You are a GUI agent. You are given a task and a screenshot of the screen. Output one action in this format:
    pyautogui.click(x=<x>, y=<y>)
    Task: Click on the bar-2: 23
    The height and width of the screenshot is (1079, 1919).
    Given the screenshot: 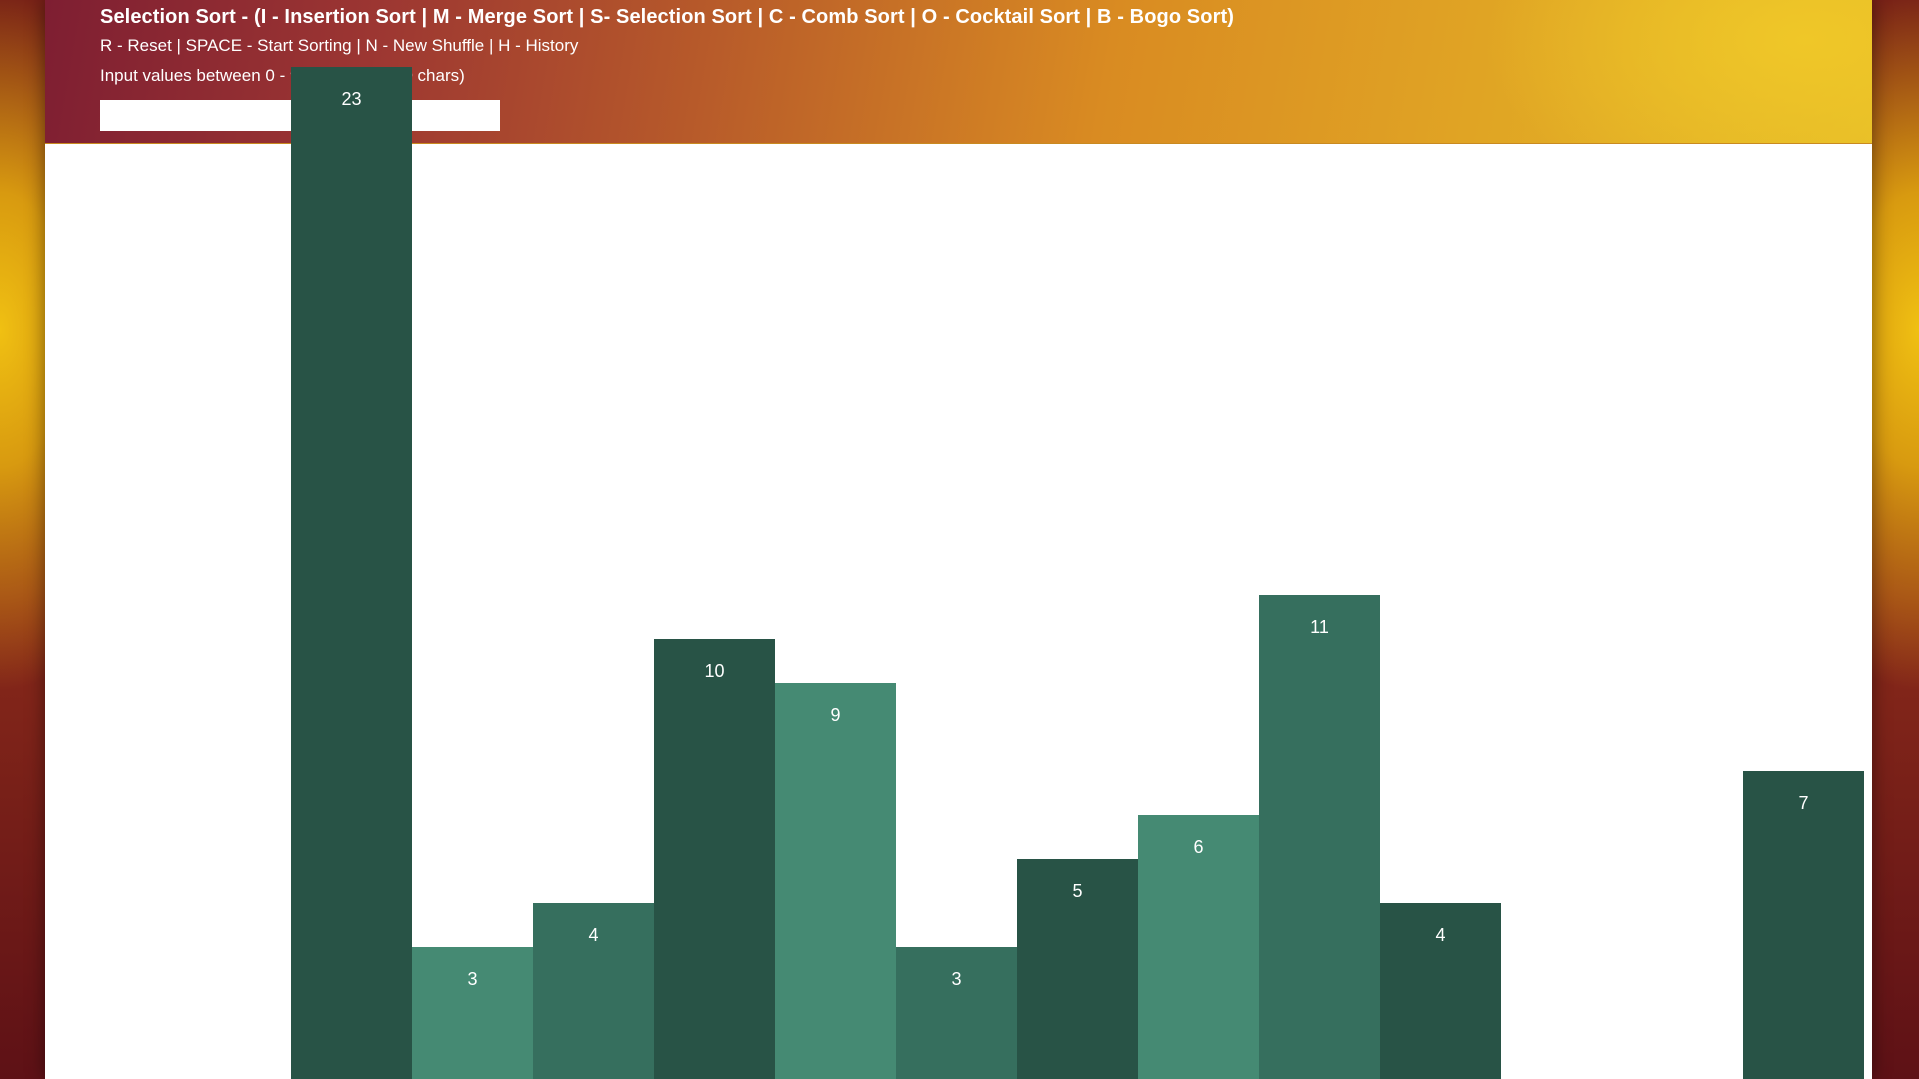 What is the action you would take?
    pyautogui.click(x=351, y=573)
    